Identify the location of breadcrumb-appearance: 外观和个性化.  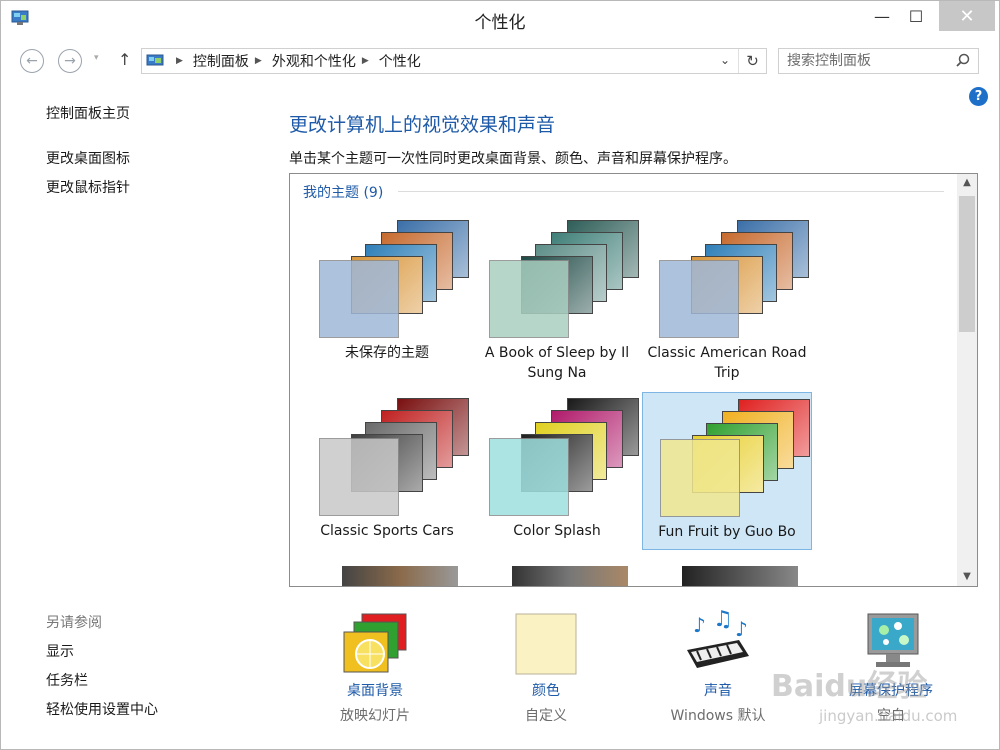
(314, 61).